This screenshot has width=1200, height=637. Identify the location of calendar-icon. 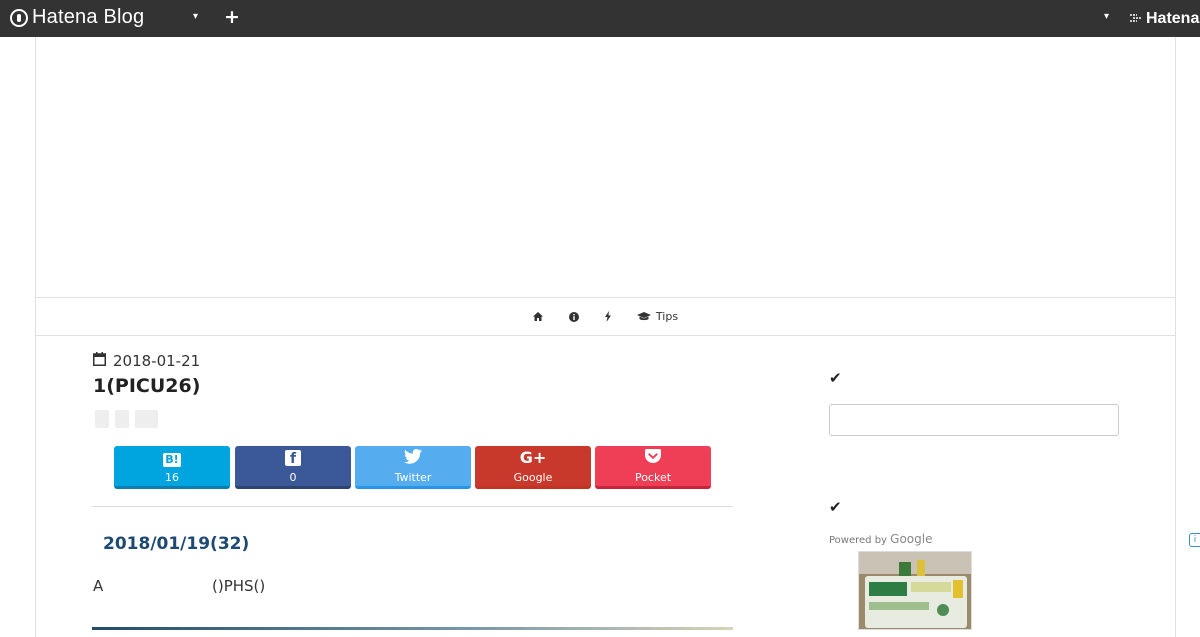
(99, 361).